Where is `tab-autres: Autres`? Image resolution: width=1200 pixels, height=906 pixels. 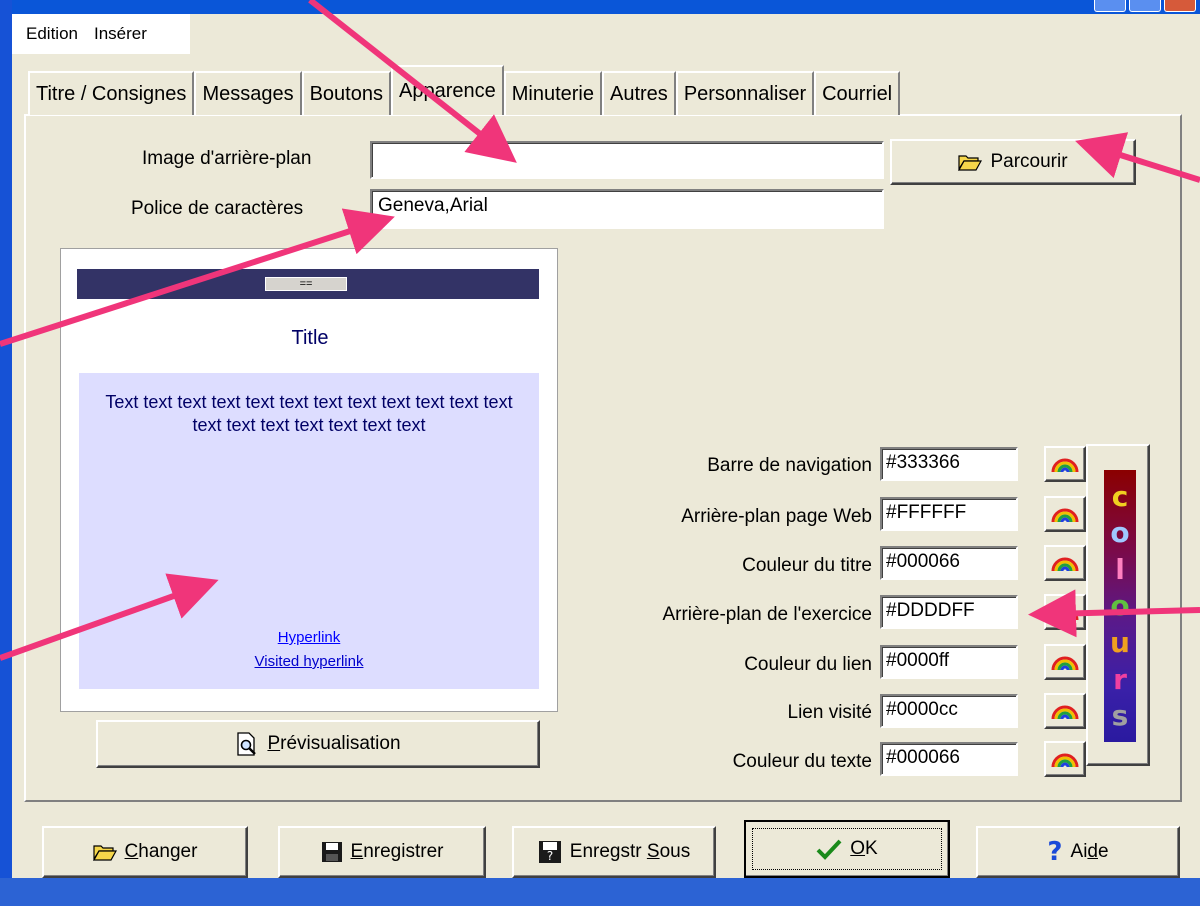
tab-autres: Autres is located at coordinates (639, 93).